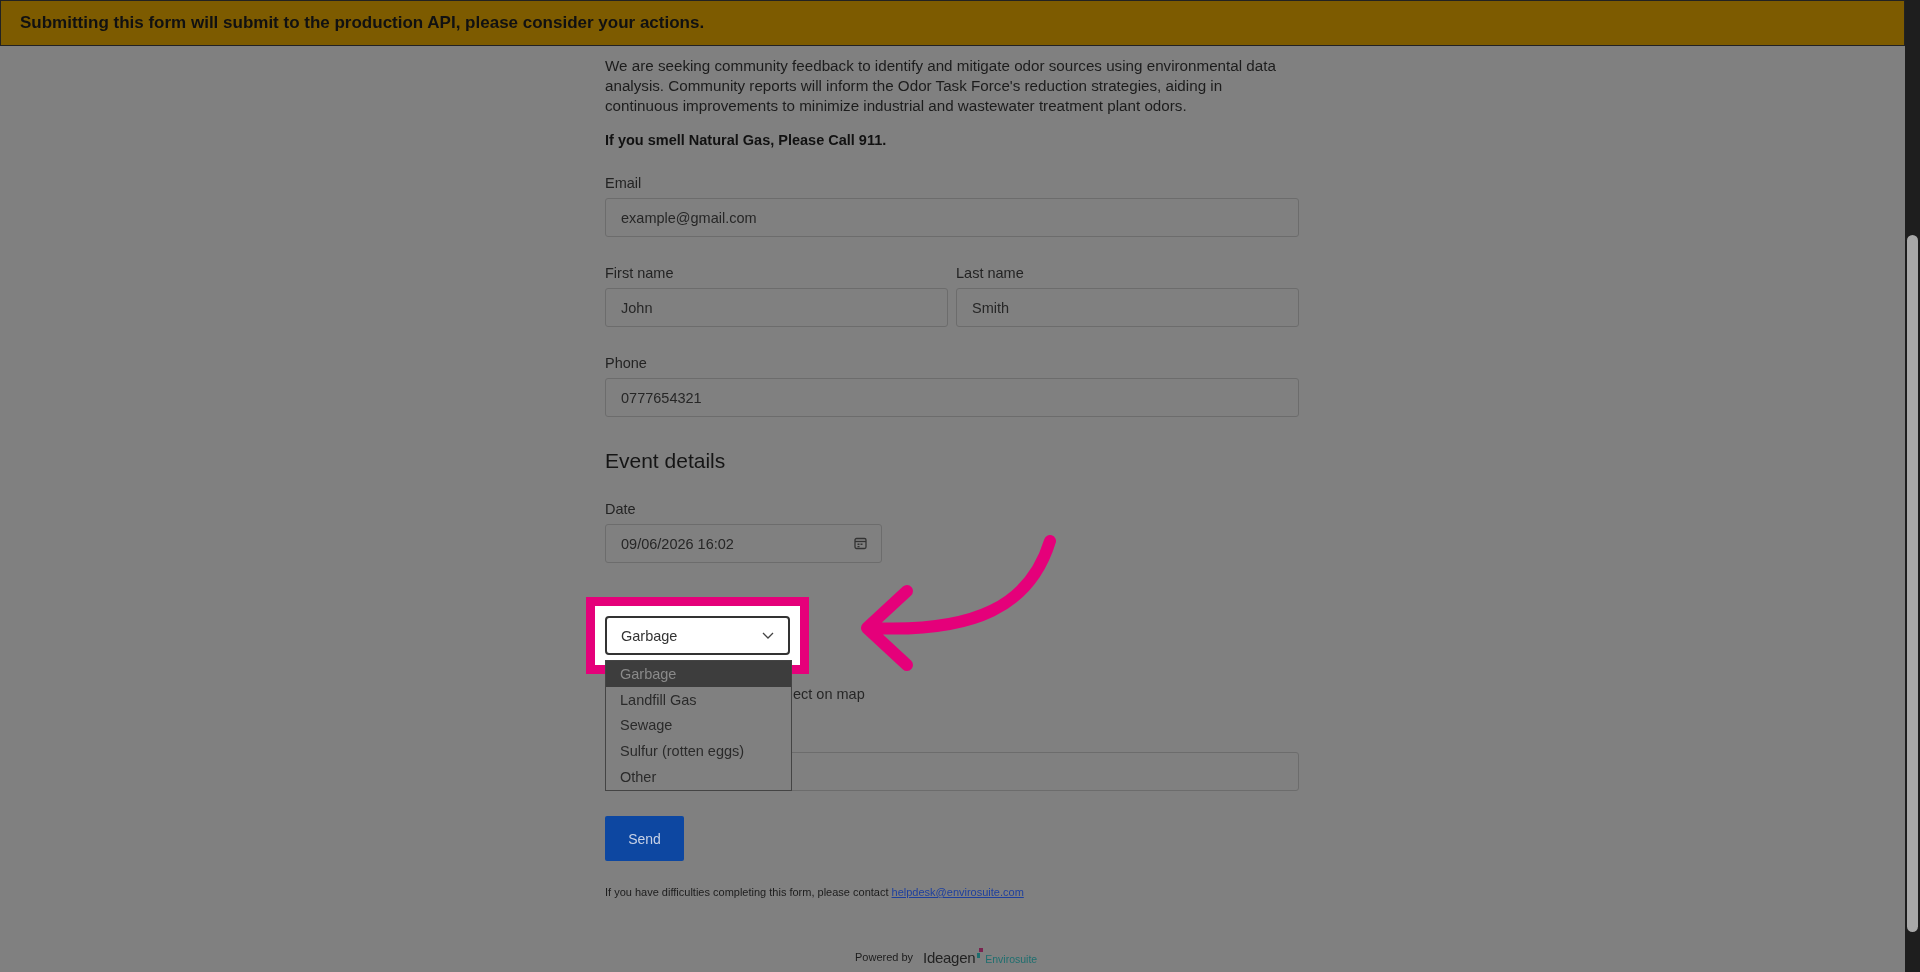 Image resolution: width=1920 pixels, height=972 pixels. What do you see at coordinates (698, 751) in the screenshot?
I see `dropdown-option: Sulfur (rotten eggs)` at bounding box center [698, 751].